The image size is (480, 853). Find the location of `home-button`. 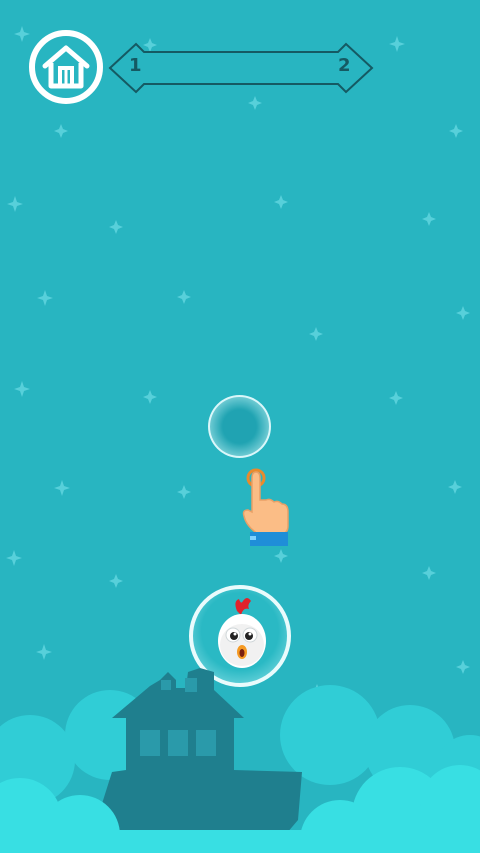

home-button is located at coordinates (66, 67).